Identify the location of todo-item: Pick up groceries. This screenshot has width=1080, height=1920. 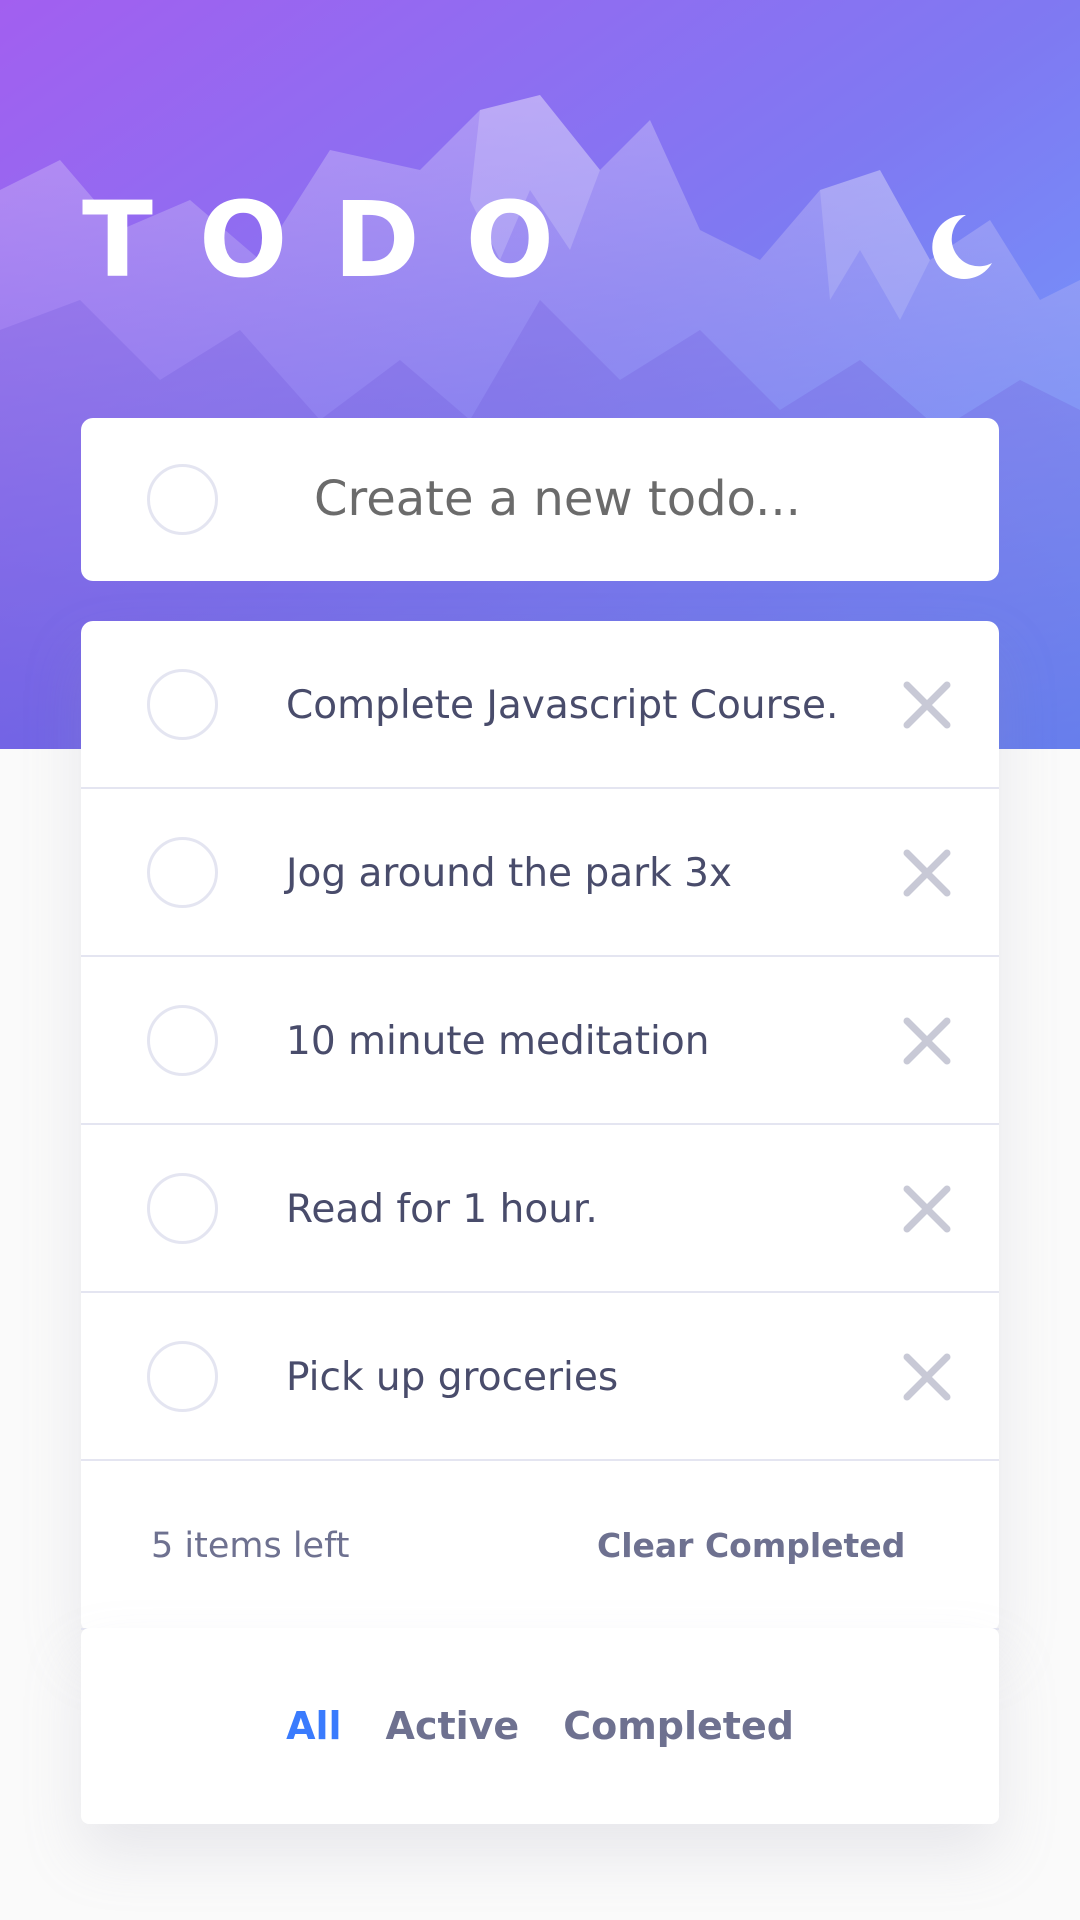
(540, 1377).